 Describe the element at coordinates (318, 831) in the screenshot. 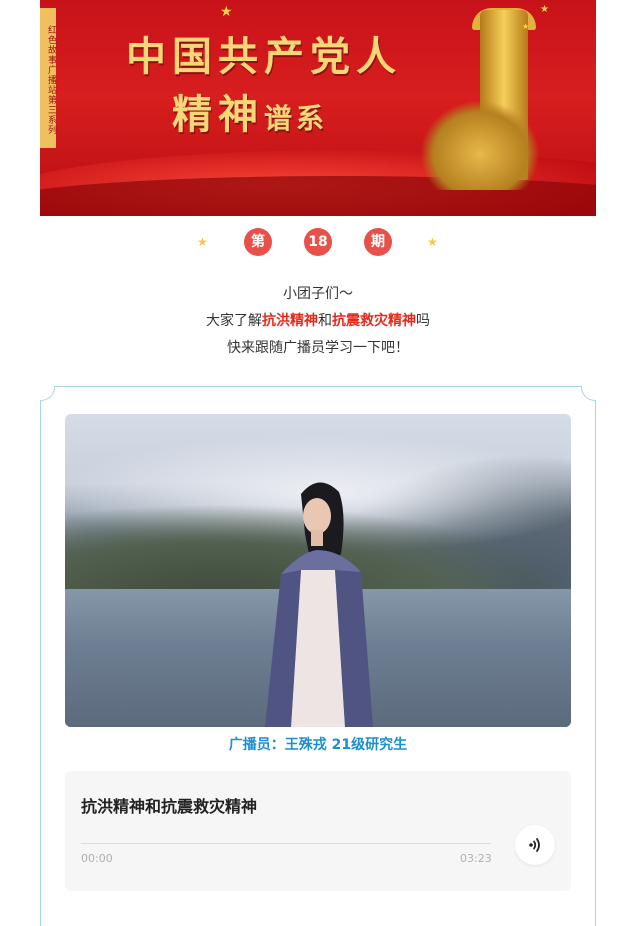

I see `audio-player: 抗洪精神和抗震救灾精神 00:00 03:23` at that location.